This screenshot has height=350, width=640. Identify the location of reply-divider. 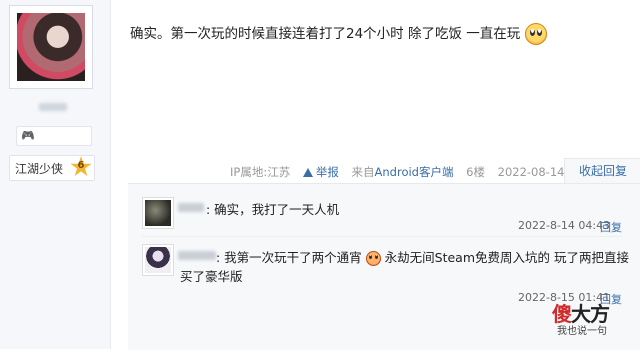
(382, 236).